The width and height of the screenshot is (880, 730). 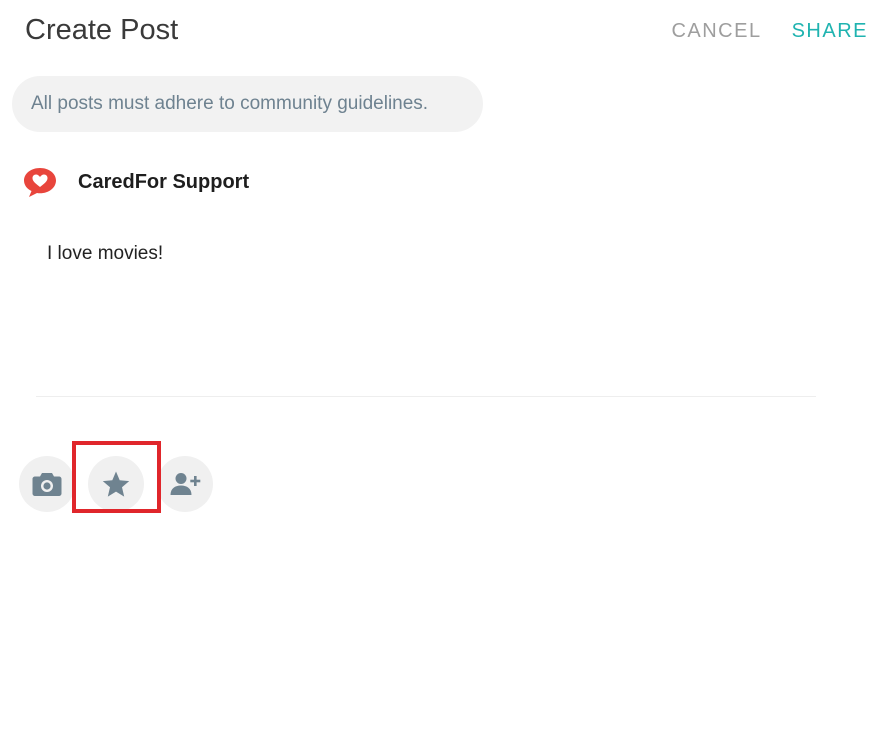 I want to click on share-button: SHARE, so click(x=830, y=31).